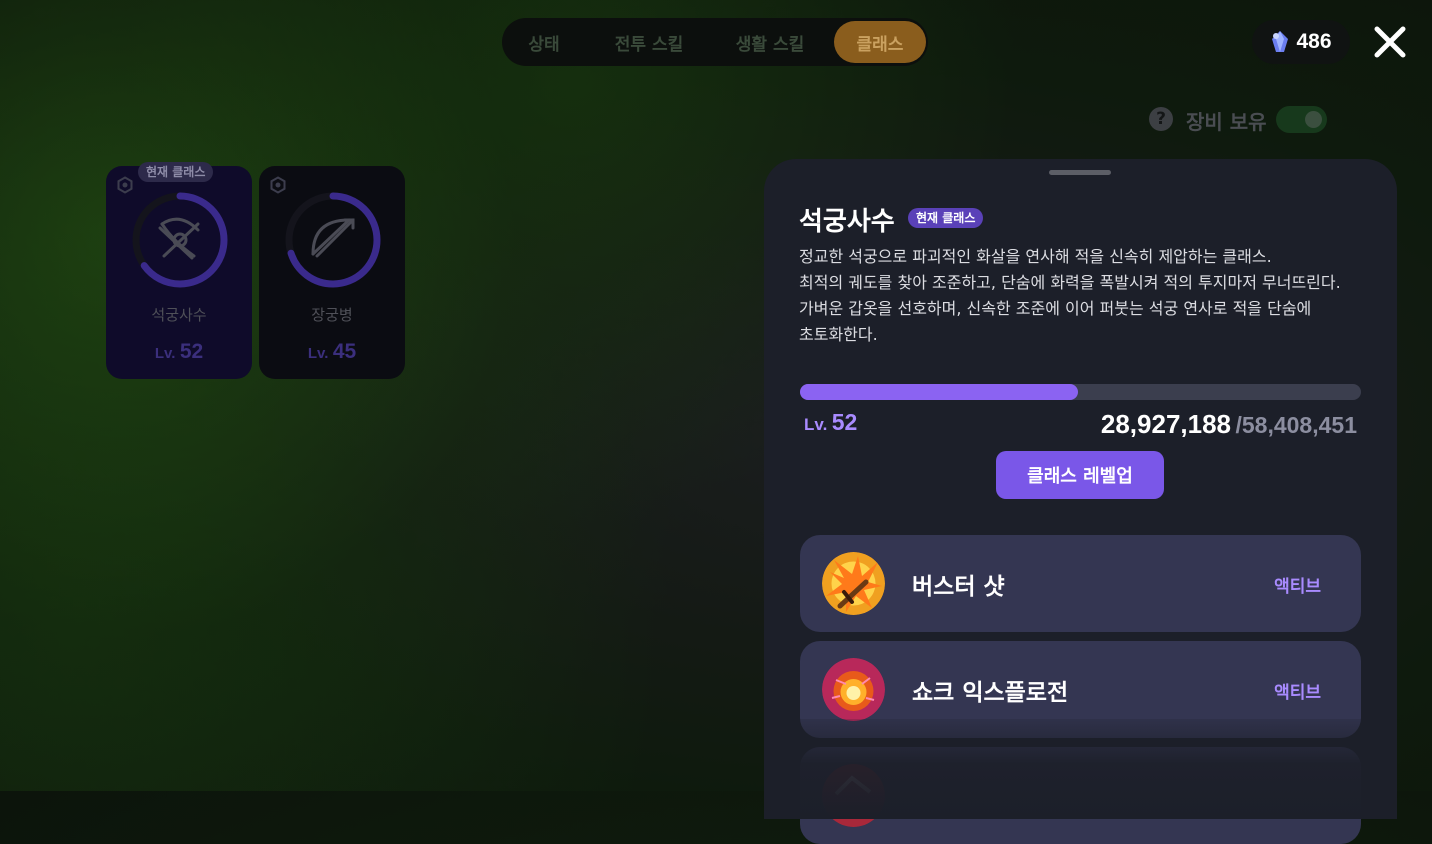 Image resolution: width=1432 pixels, height=844 pixels. What do you see at coordinates (332, 315) in the screenshot?
I see `class-card-name: 장궁병` at bounding box center [332, 315].